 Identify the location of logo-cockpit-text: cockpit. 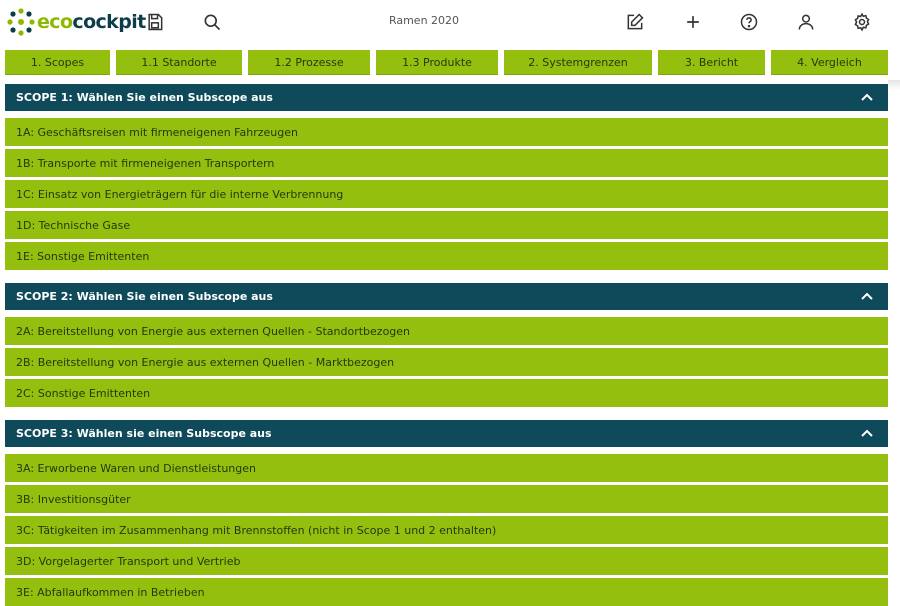
(109, 22).